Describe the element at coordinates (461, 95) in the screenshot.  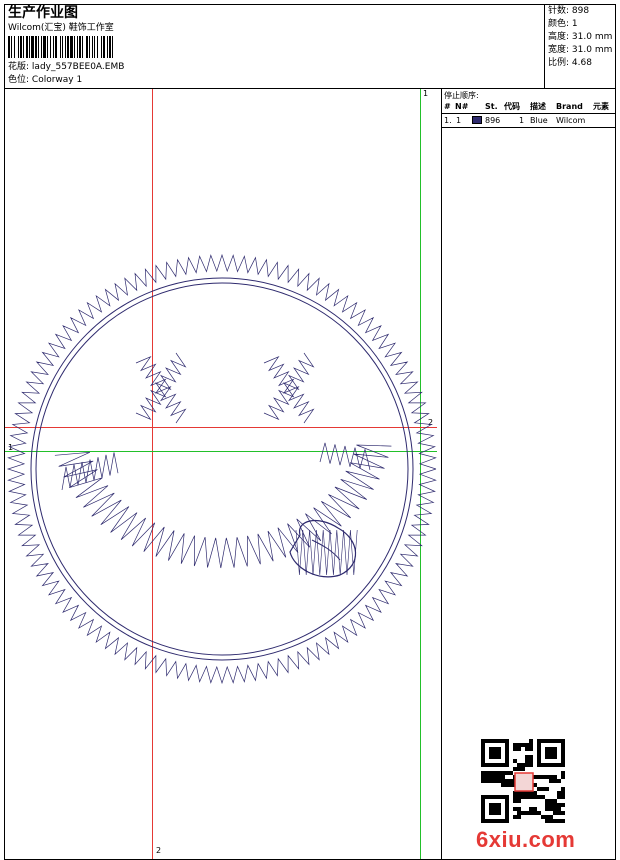
I see `stop-sequence-title: 停止顺序:` at that location.